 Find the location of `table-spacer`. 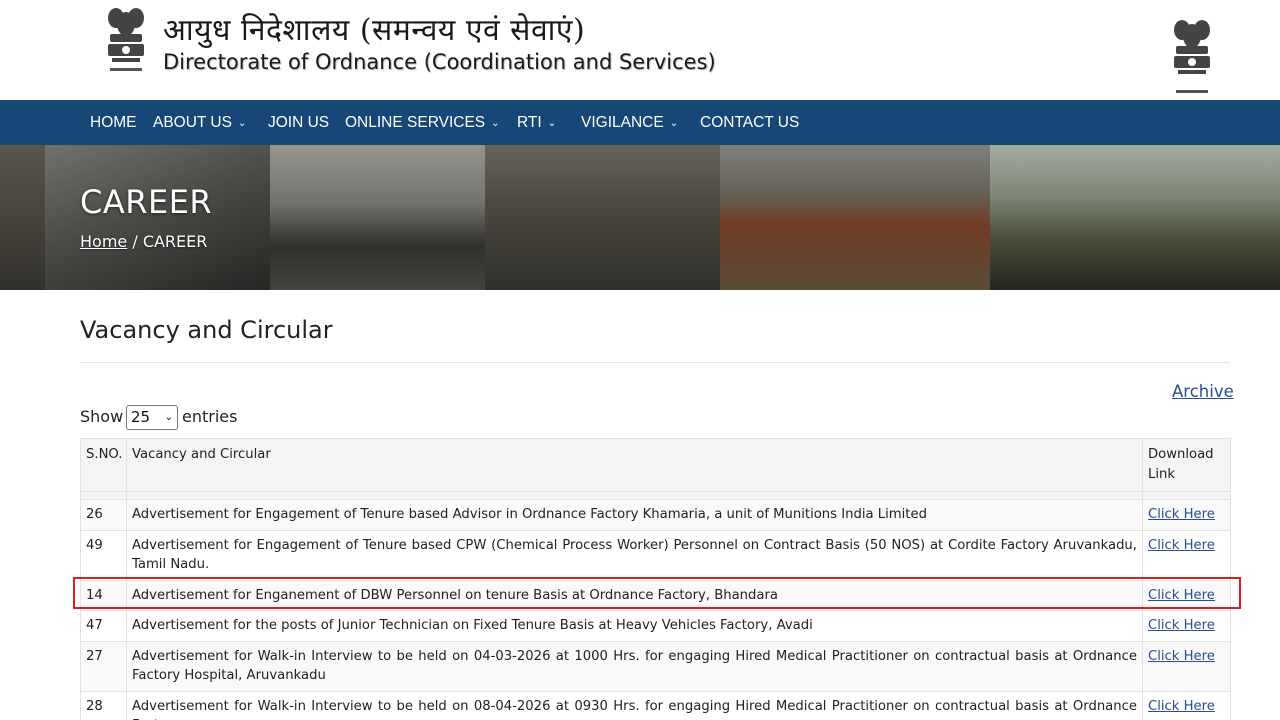

table-spacer is located at coordinates (655, 495).